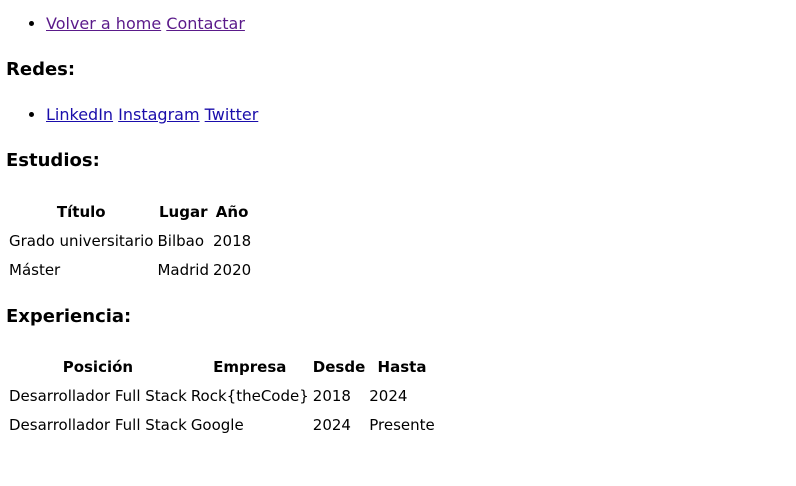 Image resolution: width=796 pixels, height=486 pixels. What do you see at coordinates (53, 160) in the screenshot?
I see `estudios-heading: Estudios:` at bounding box center [53, 160].